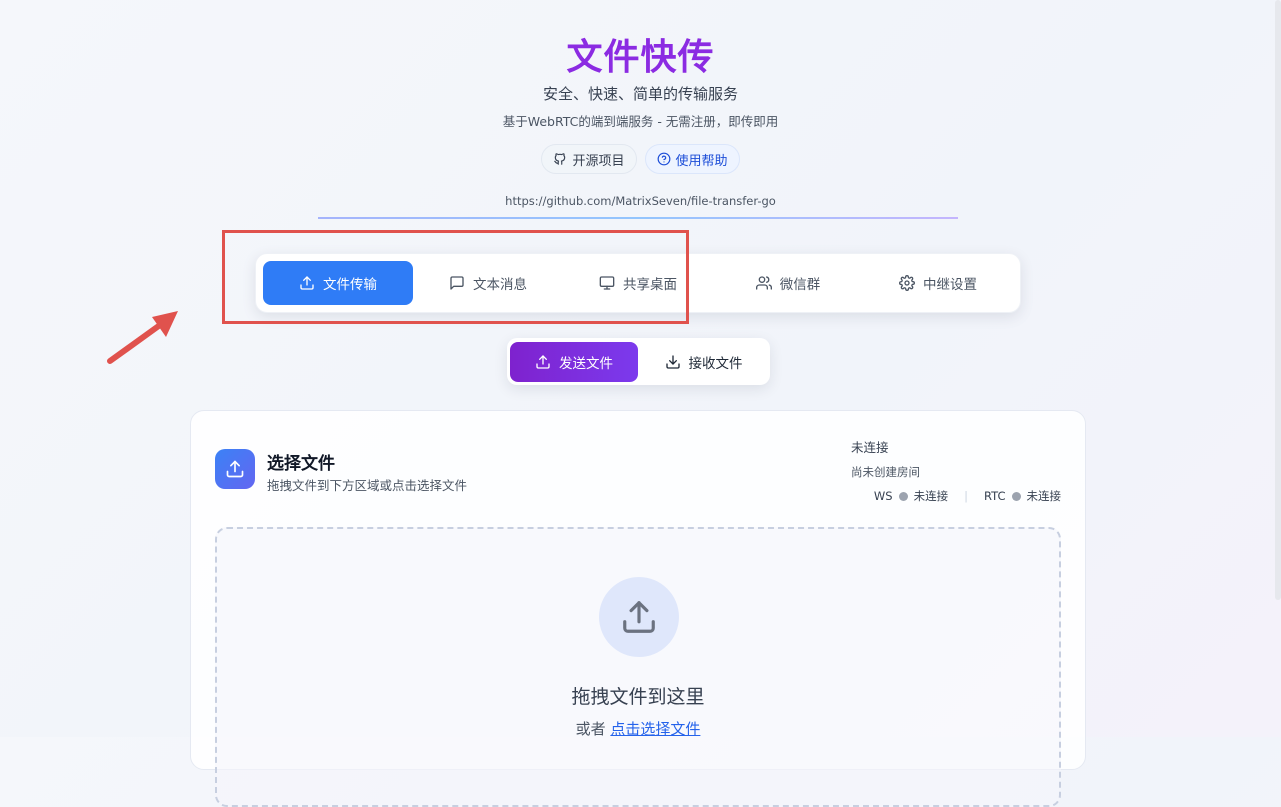 The height and width of the screenshot is (807, 1281). Describe the element at coordinates (701, 161) in the screenshot. I see `help-label: 使用帮助` at that location.